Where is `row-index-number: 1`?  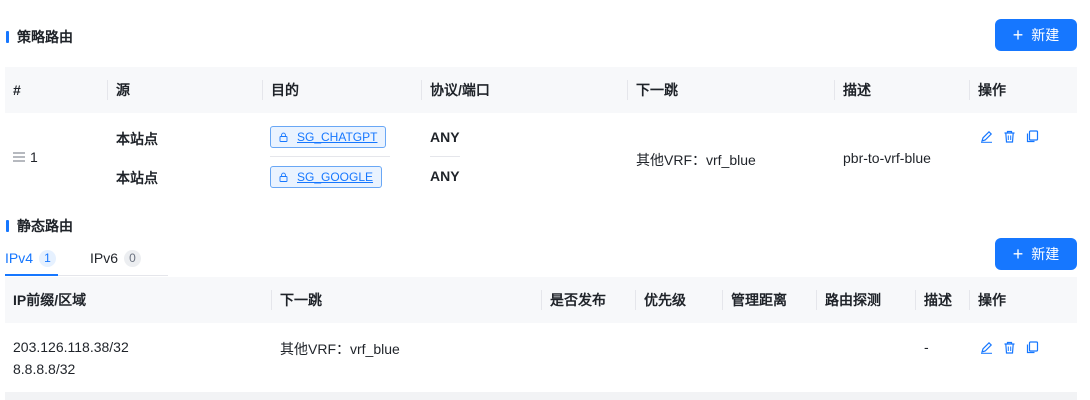
row-index-number: 1 is located at coordinates (34, 157).